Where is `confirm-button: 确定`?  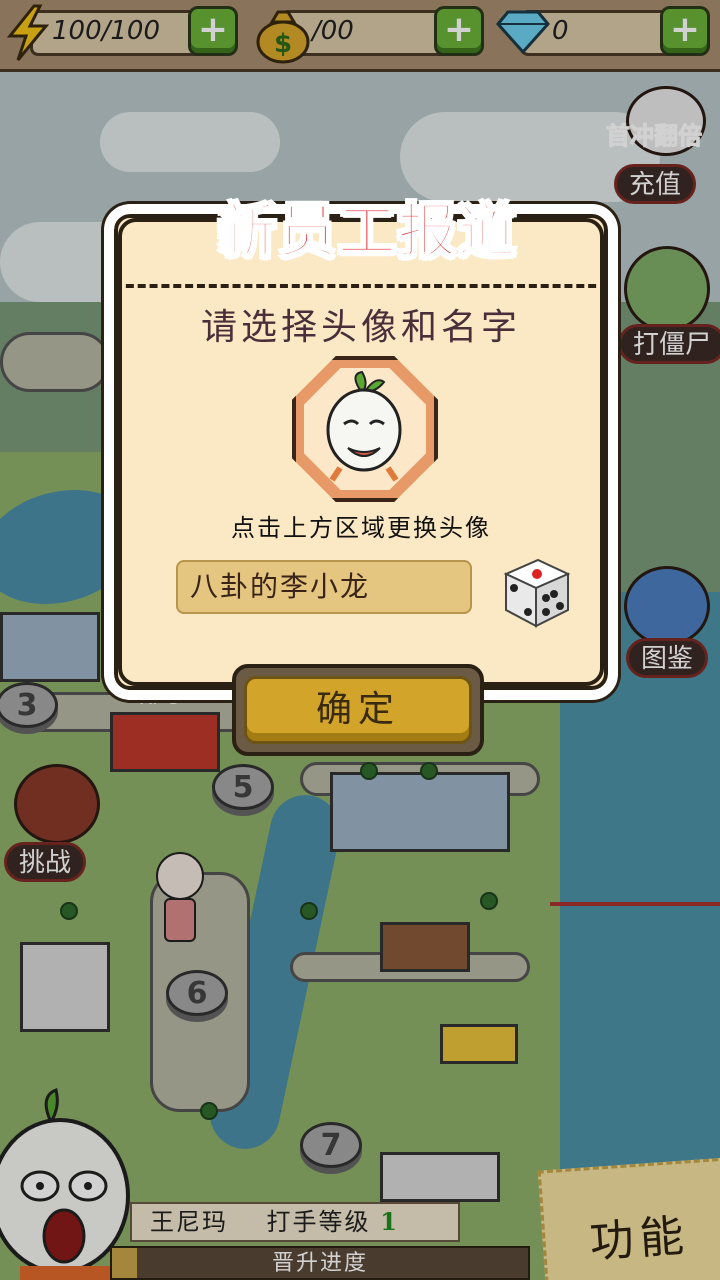 confirm-button: 确定 is located at coordinates (358, 710).